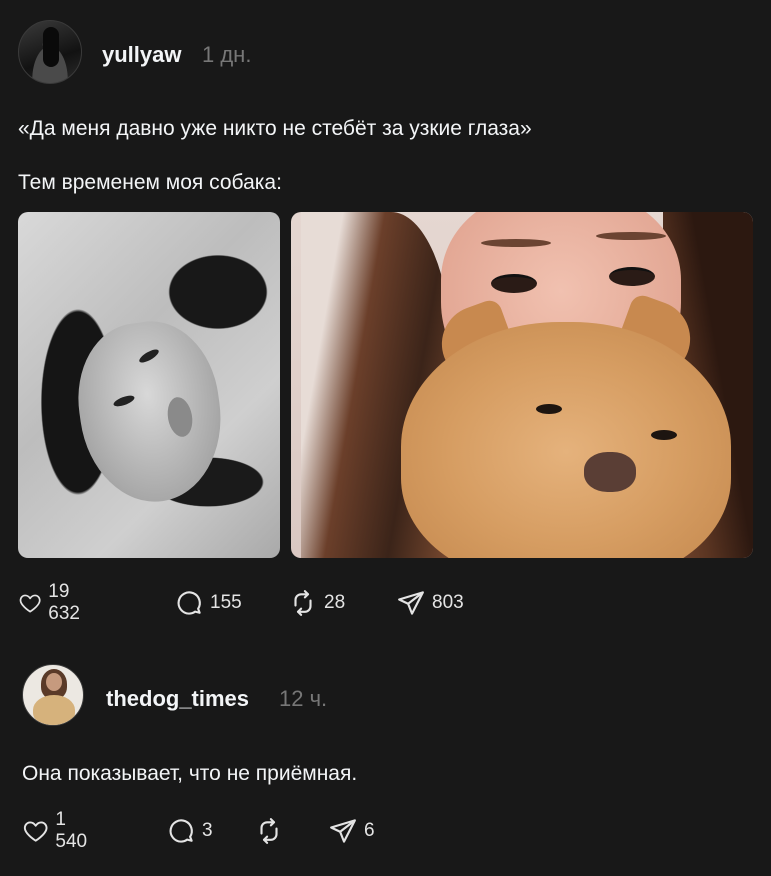 The width and height of the screenshot is (771, 876). What do you see at coordinates (430, 603) in the screenshot?
I see `share-button: 803` at bounding box center [430, 603].